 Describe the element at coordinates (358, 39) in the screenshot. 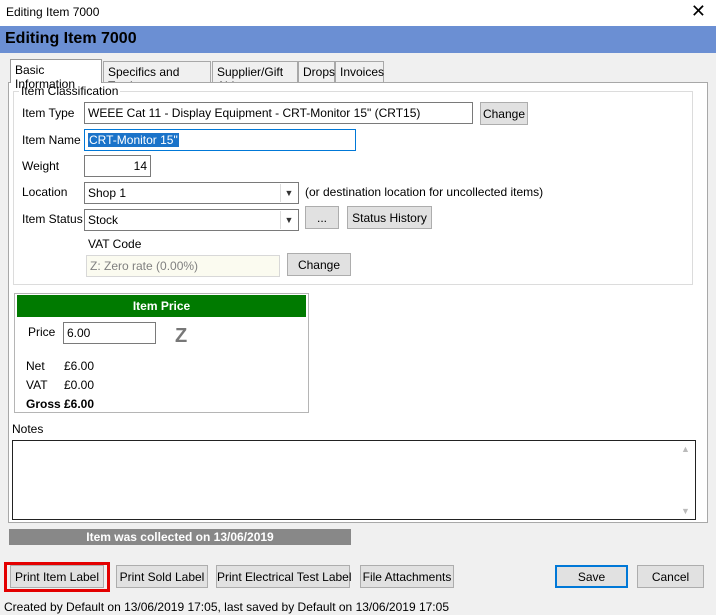

I see `header-banner: Editing Item 7000` at that location.